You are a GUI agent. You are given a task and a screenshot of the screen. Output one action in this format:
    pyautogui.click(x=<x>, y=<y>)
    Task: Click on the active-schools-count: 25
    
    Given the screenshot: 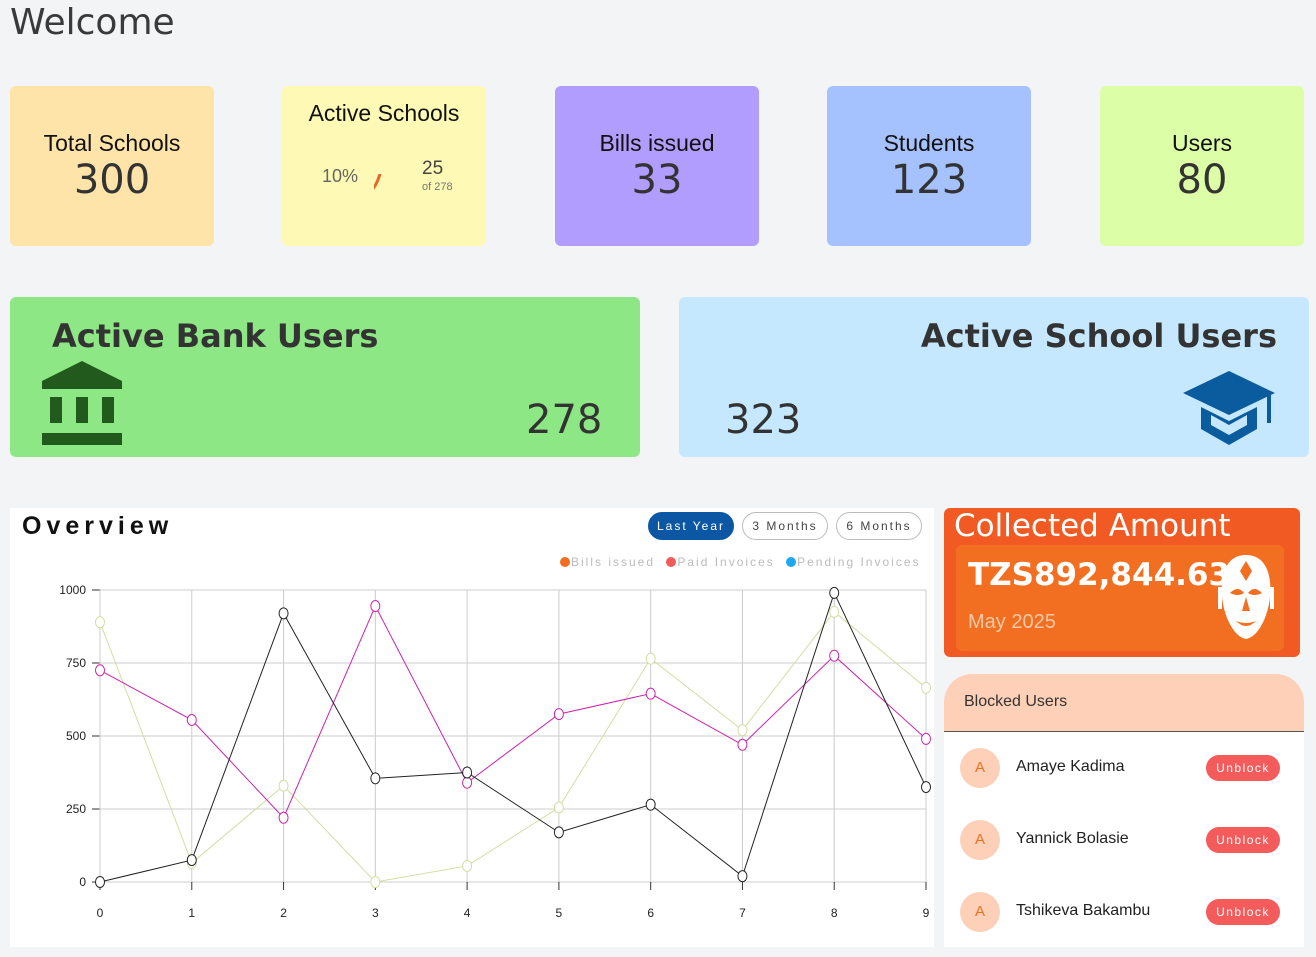 What is the action you would take?
    pyautogui.click(x=433, y=168)
    